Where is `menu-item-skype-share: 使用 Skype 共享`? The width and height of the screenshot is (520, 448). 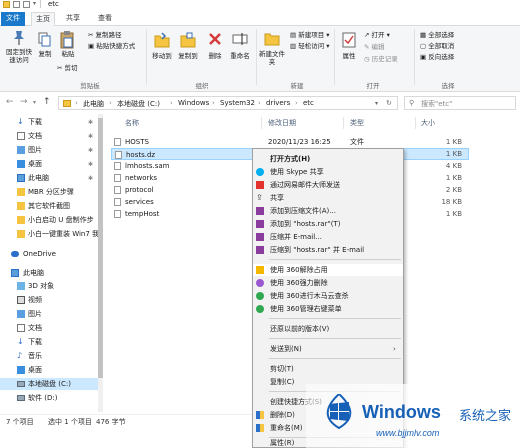 menu-item-skype-share: 使用 Skype 共享 is located at coordinates (328, 172).